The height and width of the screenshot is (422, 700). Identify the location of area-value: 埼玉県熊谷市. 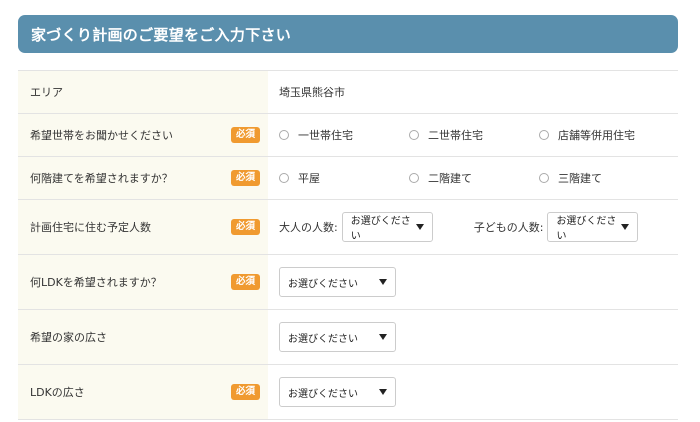
(312, 92).